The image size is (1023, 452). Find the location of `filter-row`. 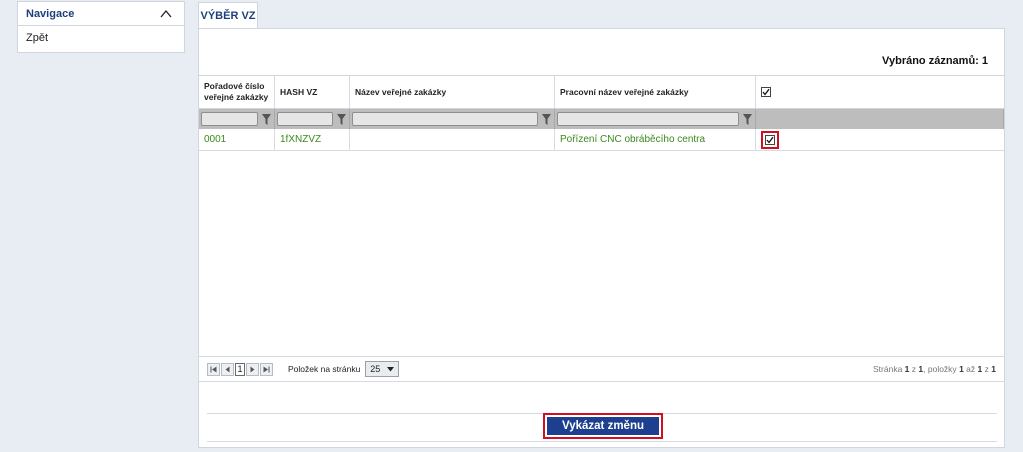

filter-row is located at coordinates (601, 119).